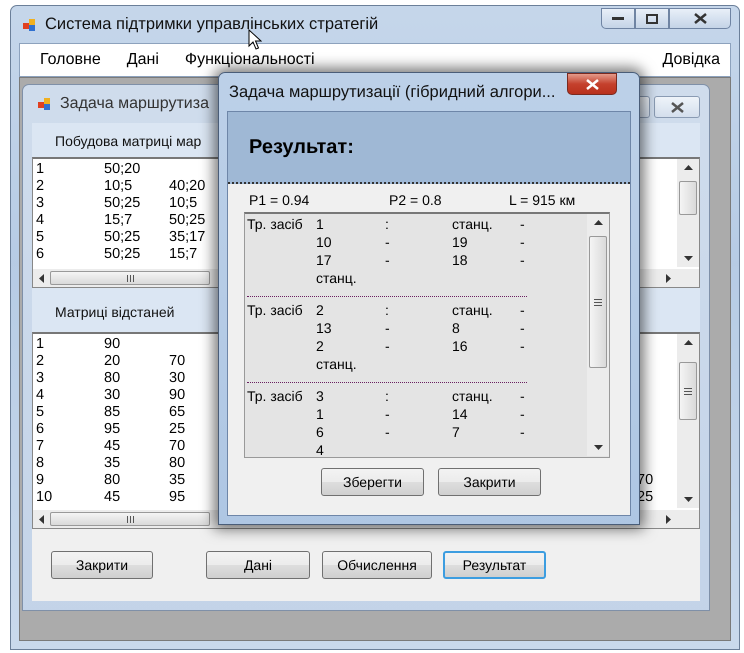 This screenshot has width=744, height=653. Describe the element at coordinates (113, 463) in the screenshot. I see `table-cell-text: 35` at that location.